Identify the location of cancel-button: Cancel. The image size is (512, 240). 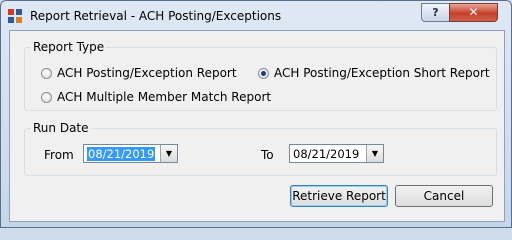
(444, 196).